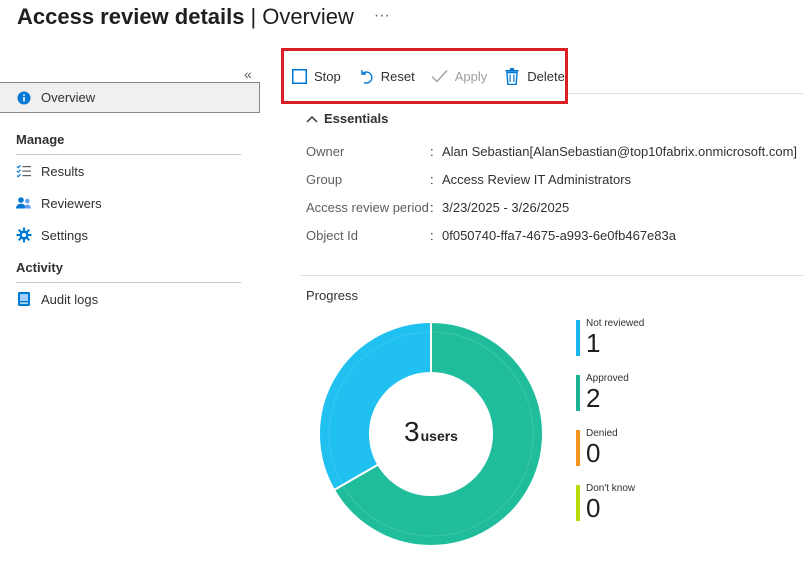  I want to click on checklist-icon, so click(24, 171).